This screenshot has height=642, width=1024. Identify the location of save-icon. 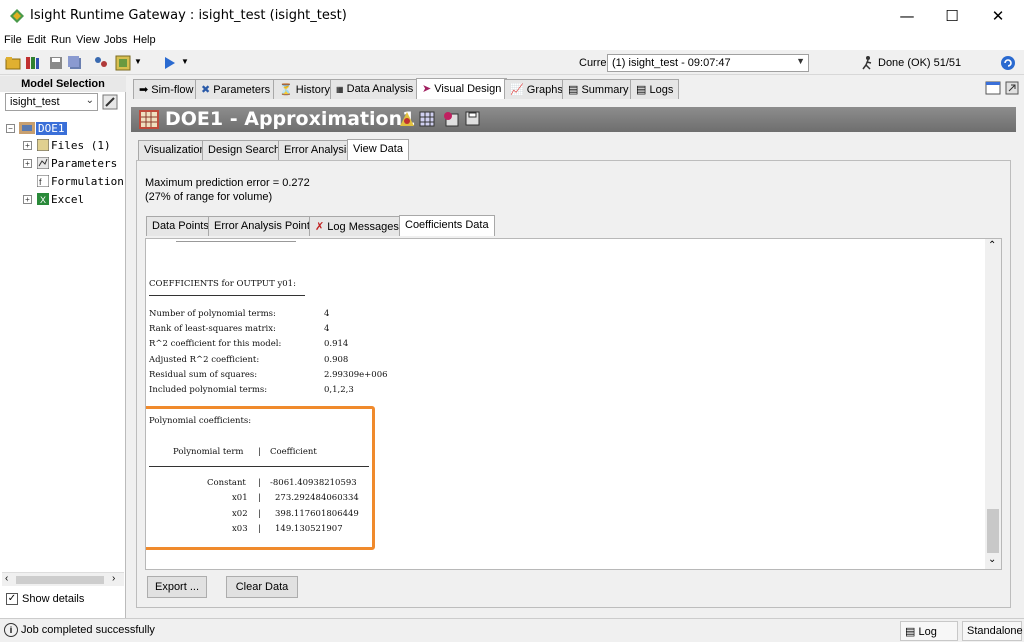
(56, 63).